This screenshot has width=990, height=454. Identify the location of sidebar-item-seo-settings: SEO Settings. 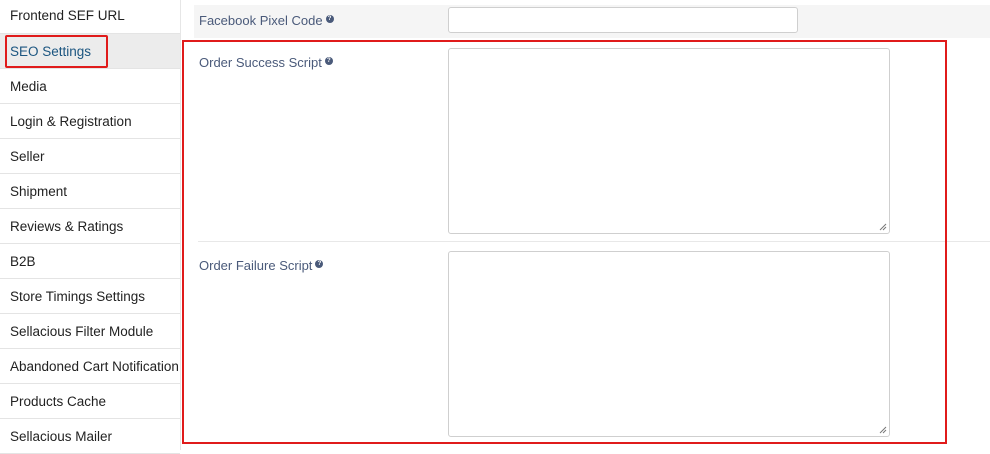
(90, 51).